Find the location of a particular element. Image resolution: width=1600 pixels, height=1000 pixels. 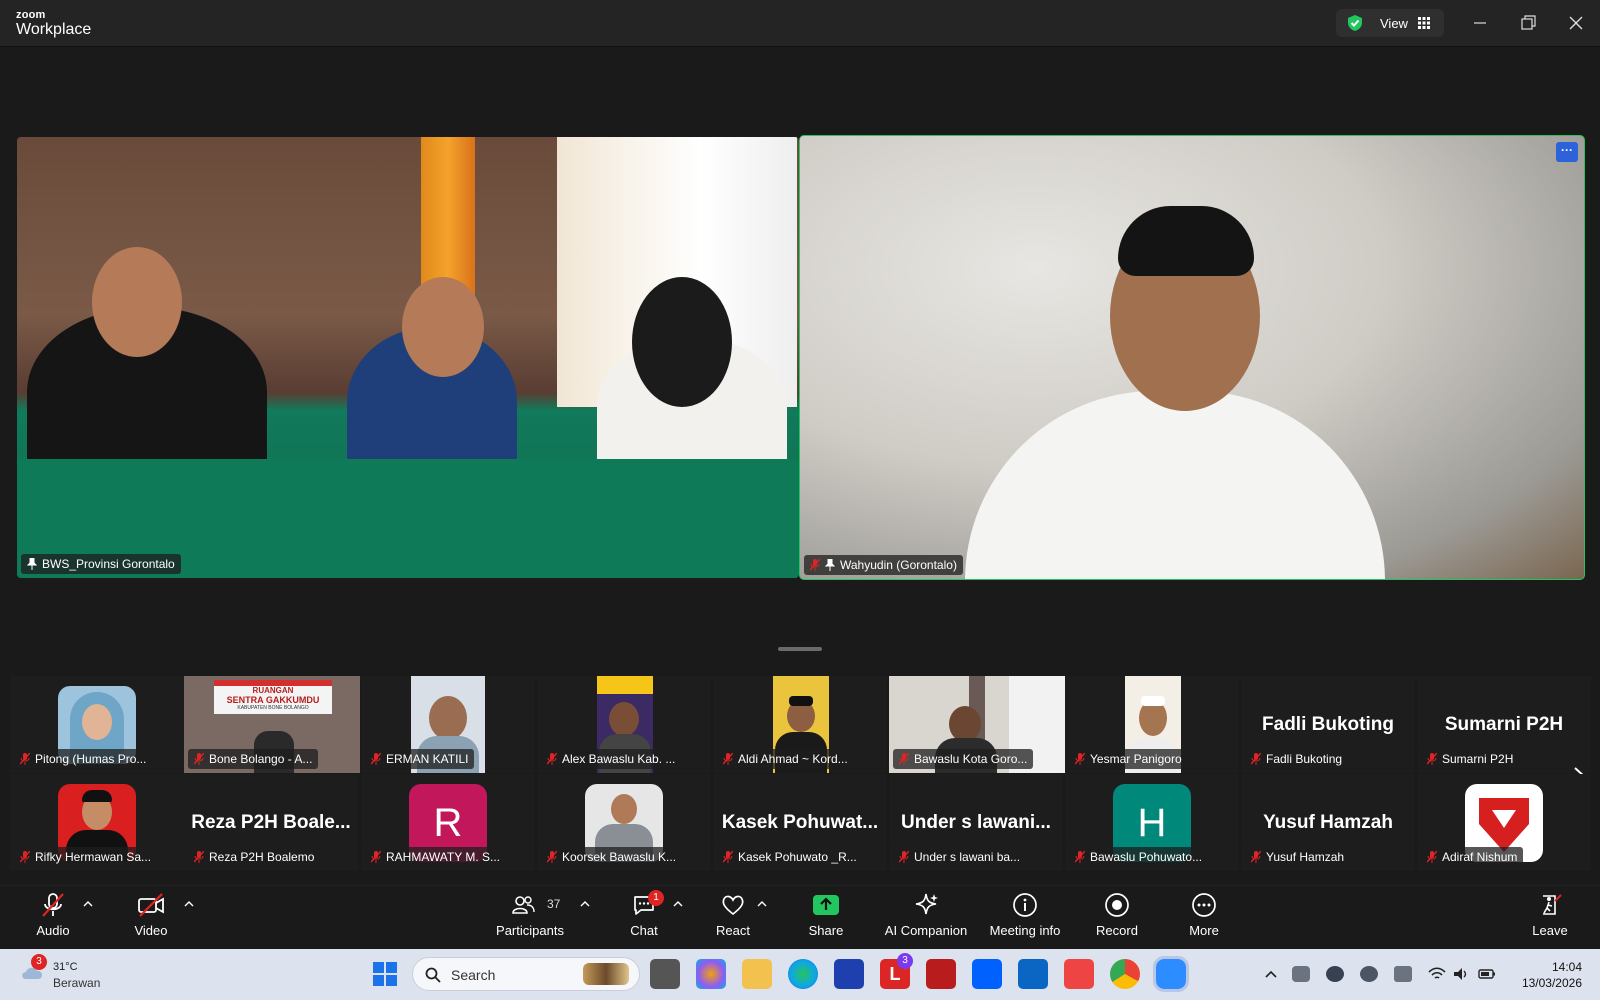

dropbox-icon is located at coordinates (987, 974).